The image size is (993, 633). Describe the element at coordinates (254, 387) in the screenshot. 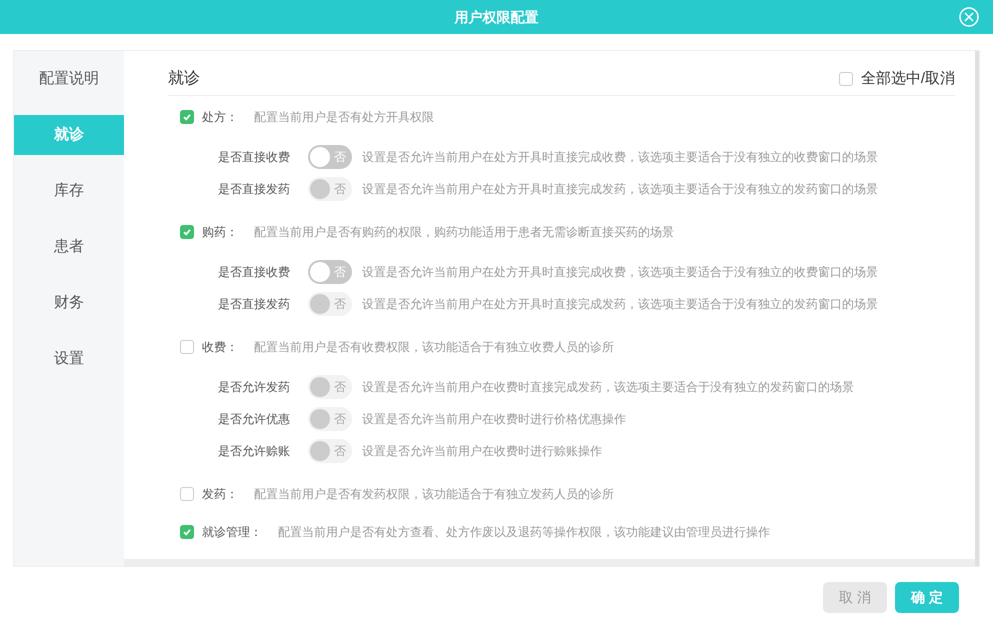

I see `option-label: 是否允许发药` at that location.